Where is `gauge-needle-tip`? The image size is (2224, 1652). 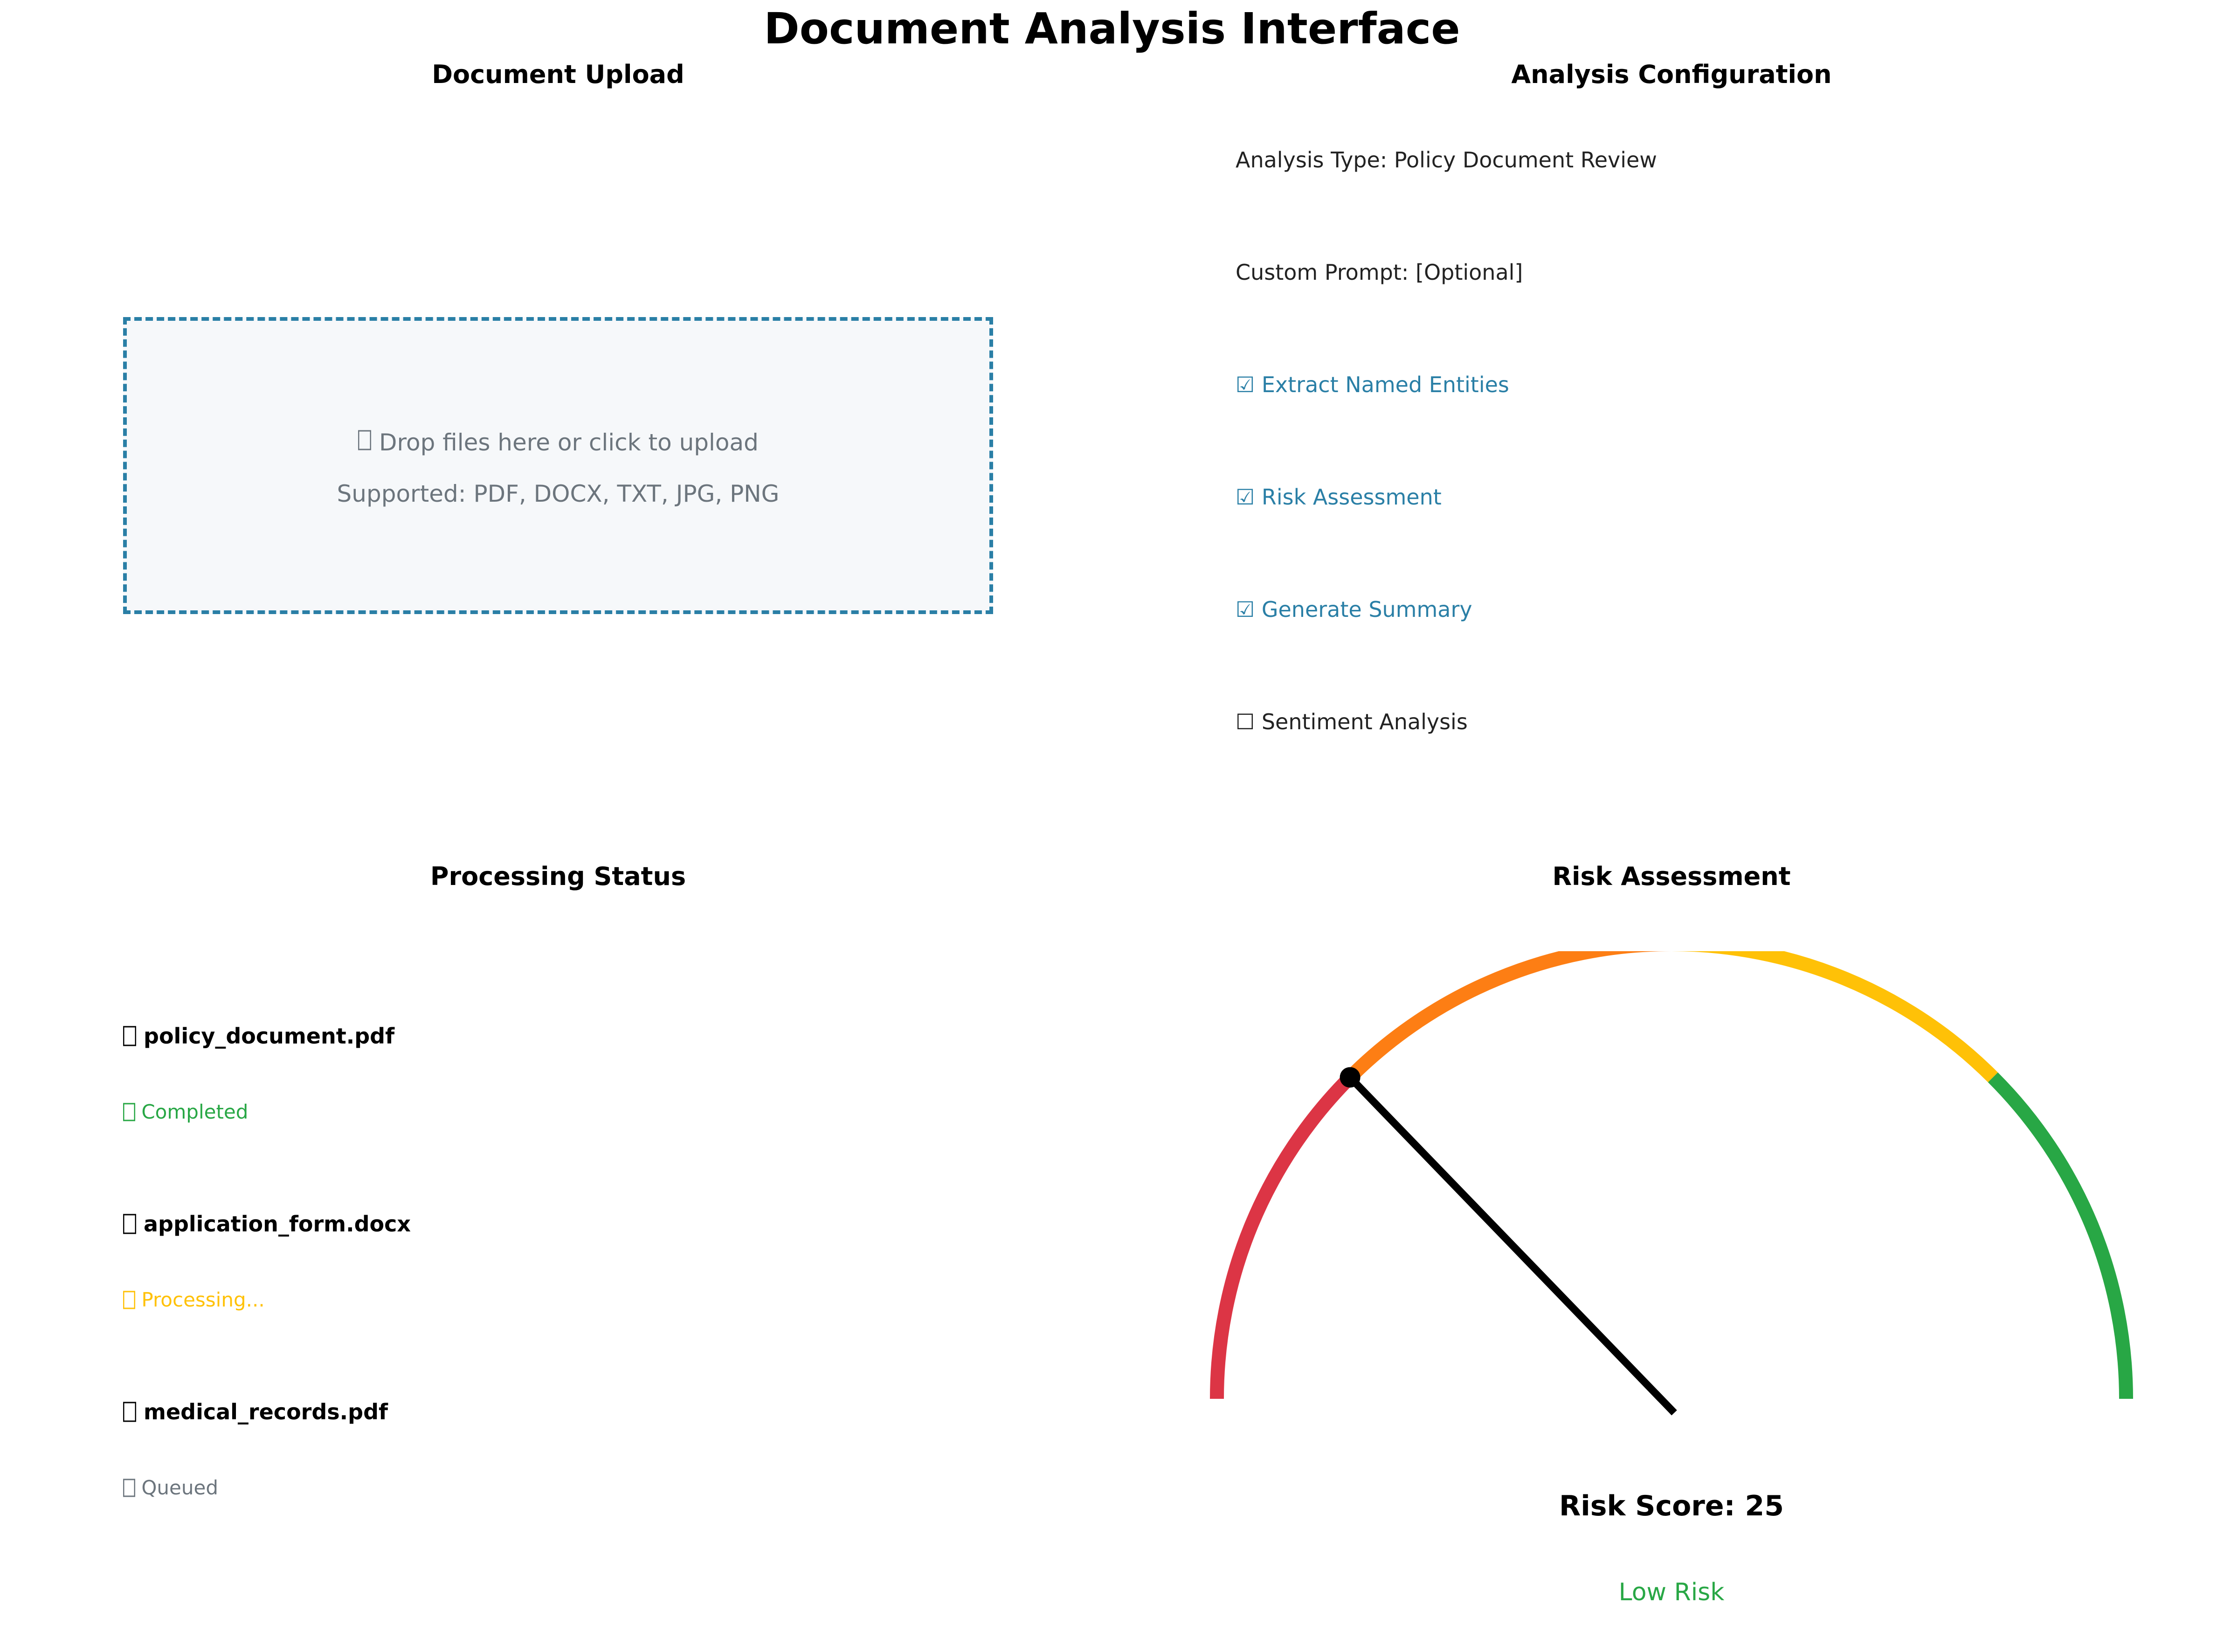
gauge-needle-tip is located at coordinates (1351, 1077).